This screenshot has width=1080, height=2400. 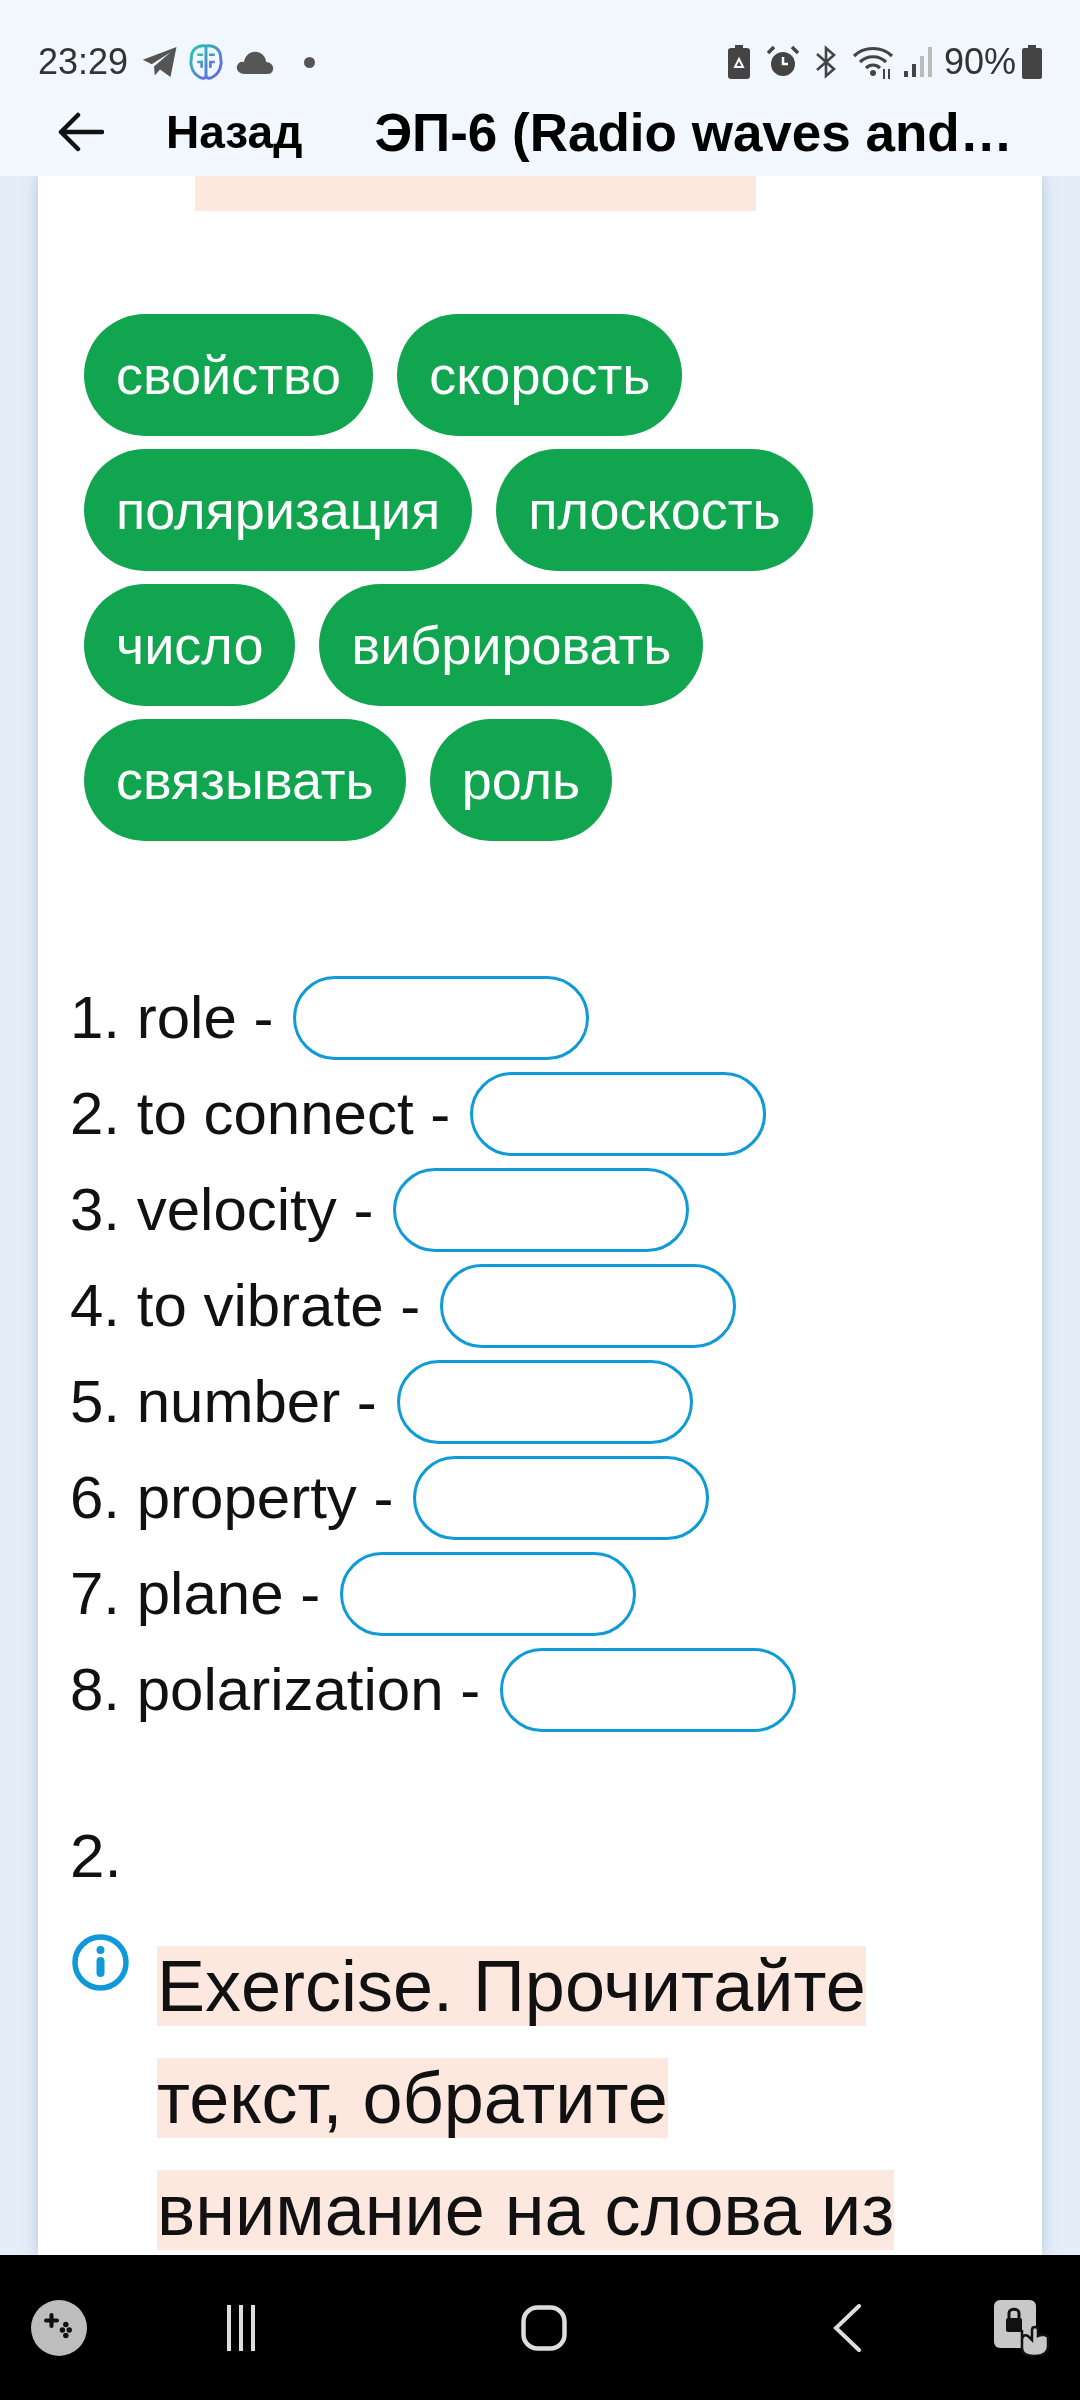 What do you see at coordinates (310, 62) in the screenshot?
I see `dot-icon` at bounding box center [310, 62].